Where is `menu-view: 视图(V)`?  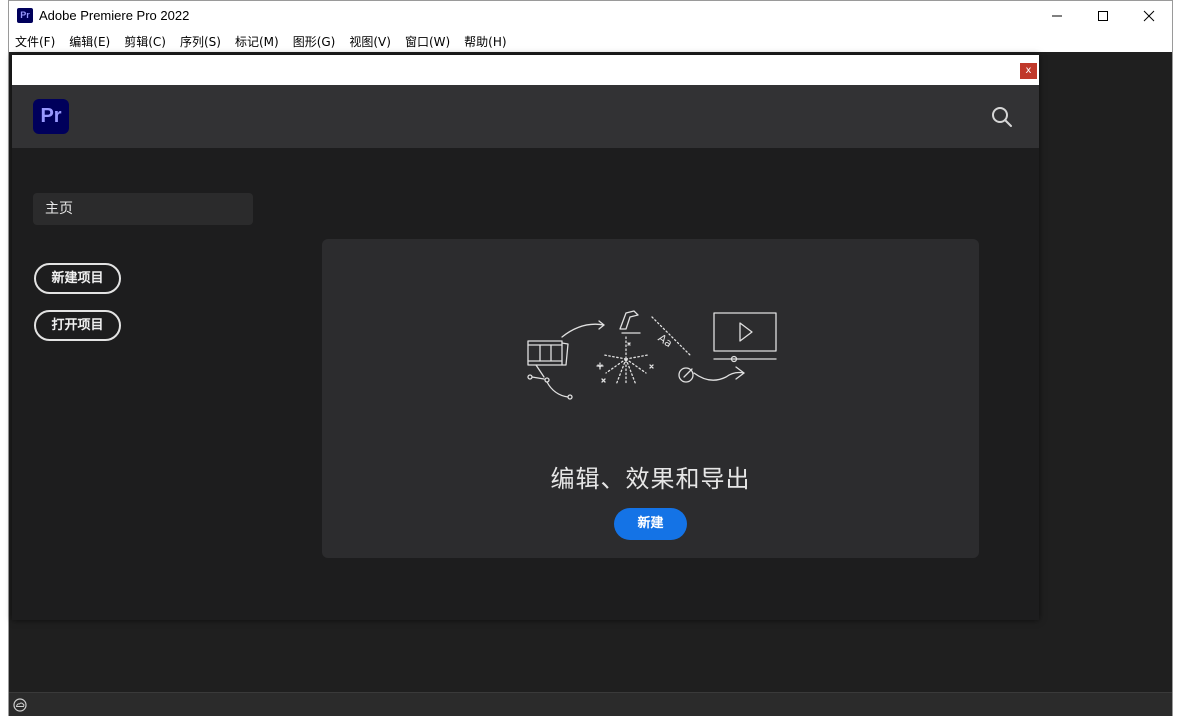
menu-view: 视图(V) is located at coordinates (370, 41).